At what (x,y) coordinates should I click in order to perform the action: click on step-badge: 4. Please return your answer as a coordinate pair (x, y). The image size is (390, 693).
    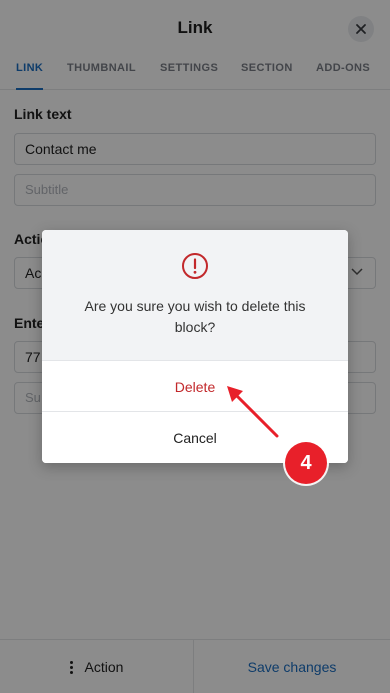
    Looking at the image, I should click on (306, 463).